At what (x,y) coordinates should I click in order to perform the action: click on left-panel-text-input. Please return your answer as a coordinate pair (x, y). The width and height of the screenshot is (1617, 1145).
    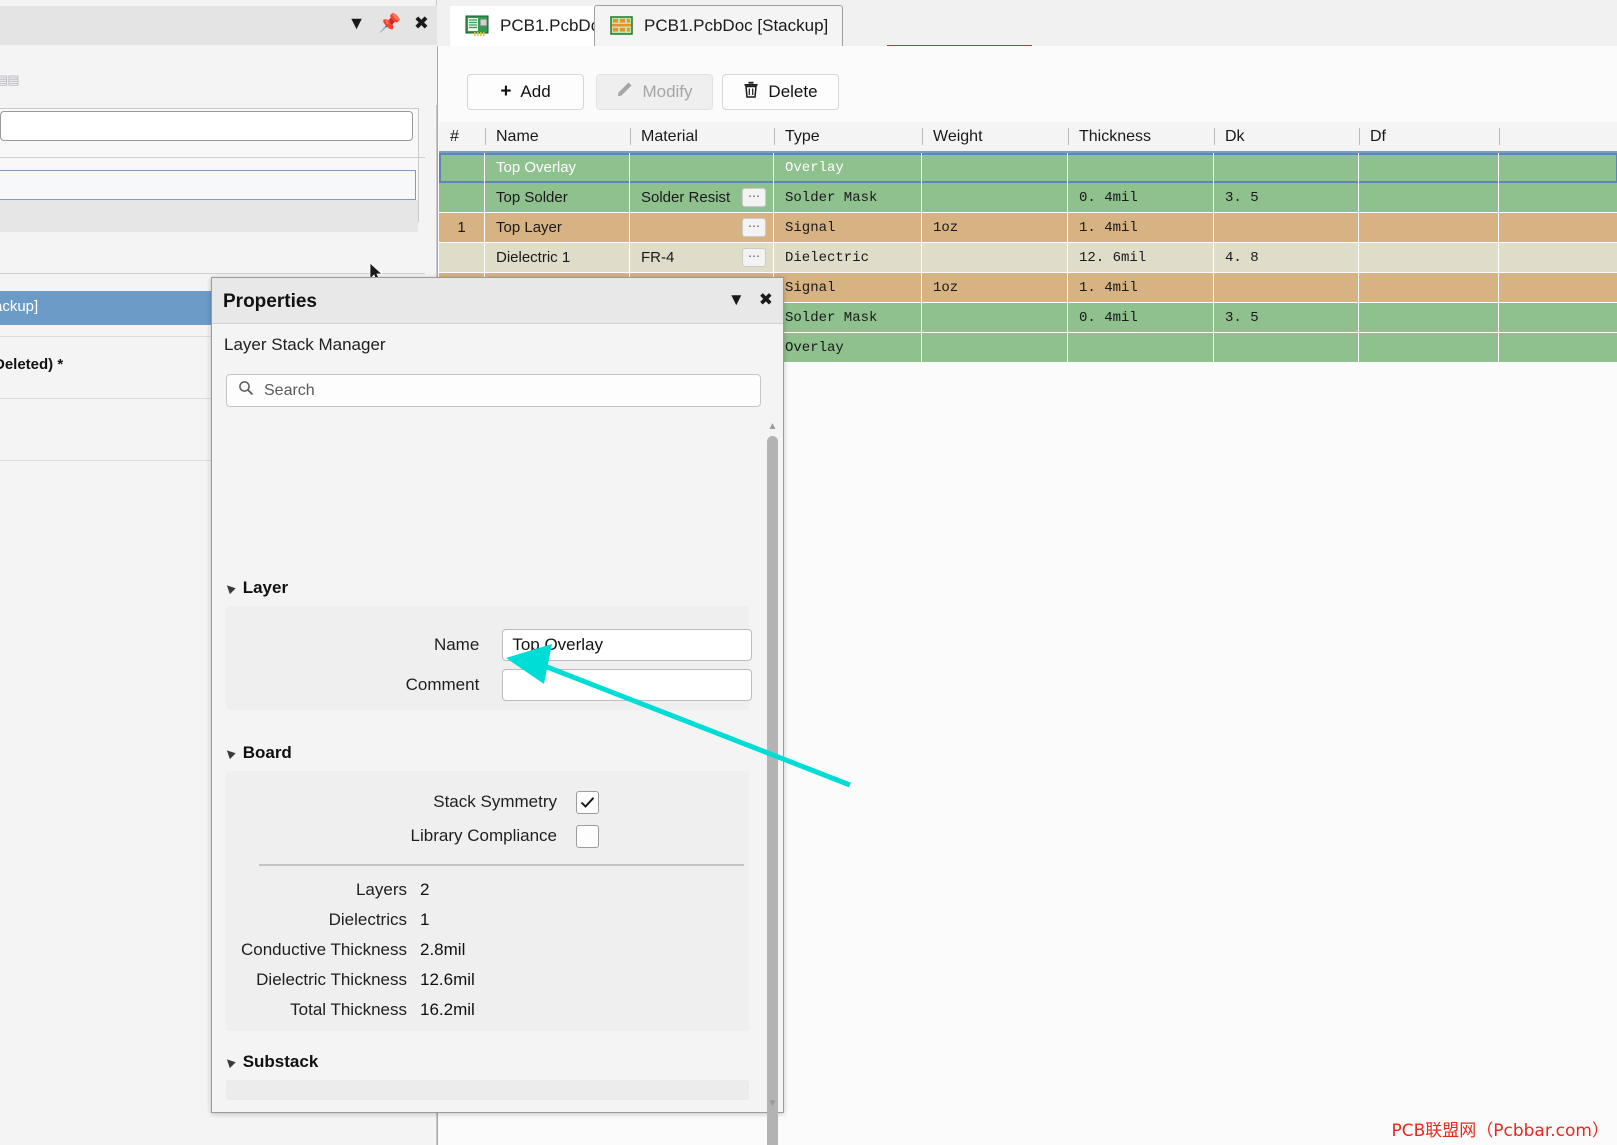
    Looking at the image, I should click on (206, 126).